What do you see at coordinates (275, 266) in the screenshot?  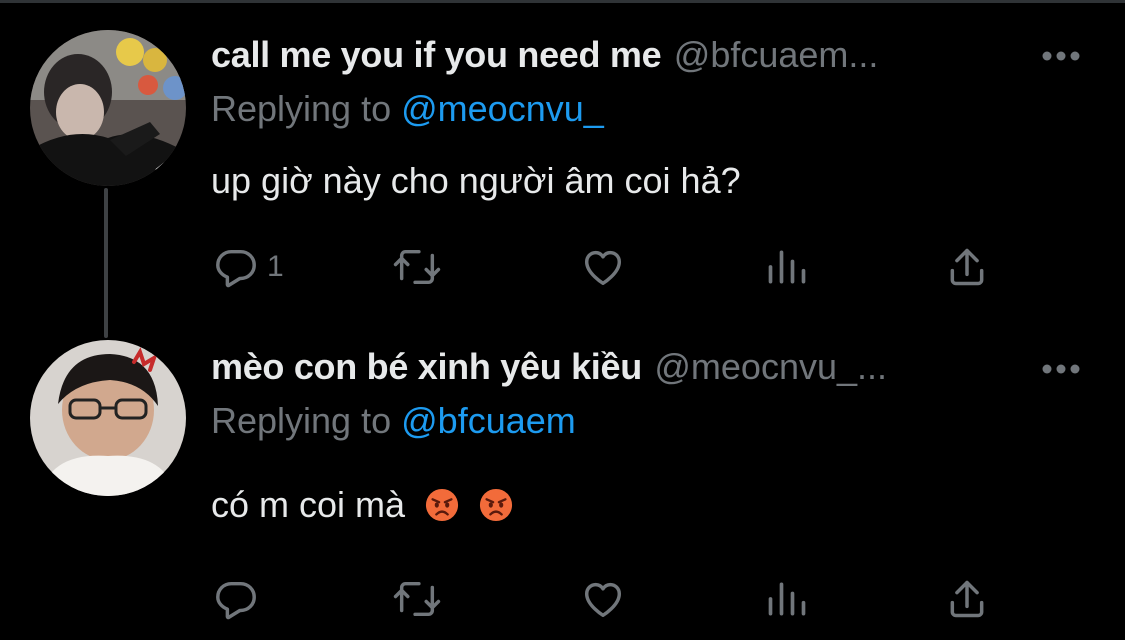 I see `reply-count: 1` at bounding box center [275, 266].